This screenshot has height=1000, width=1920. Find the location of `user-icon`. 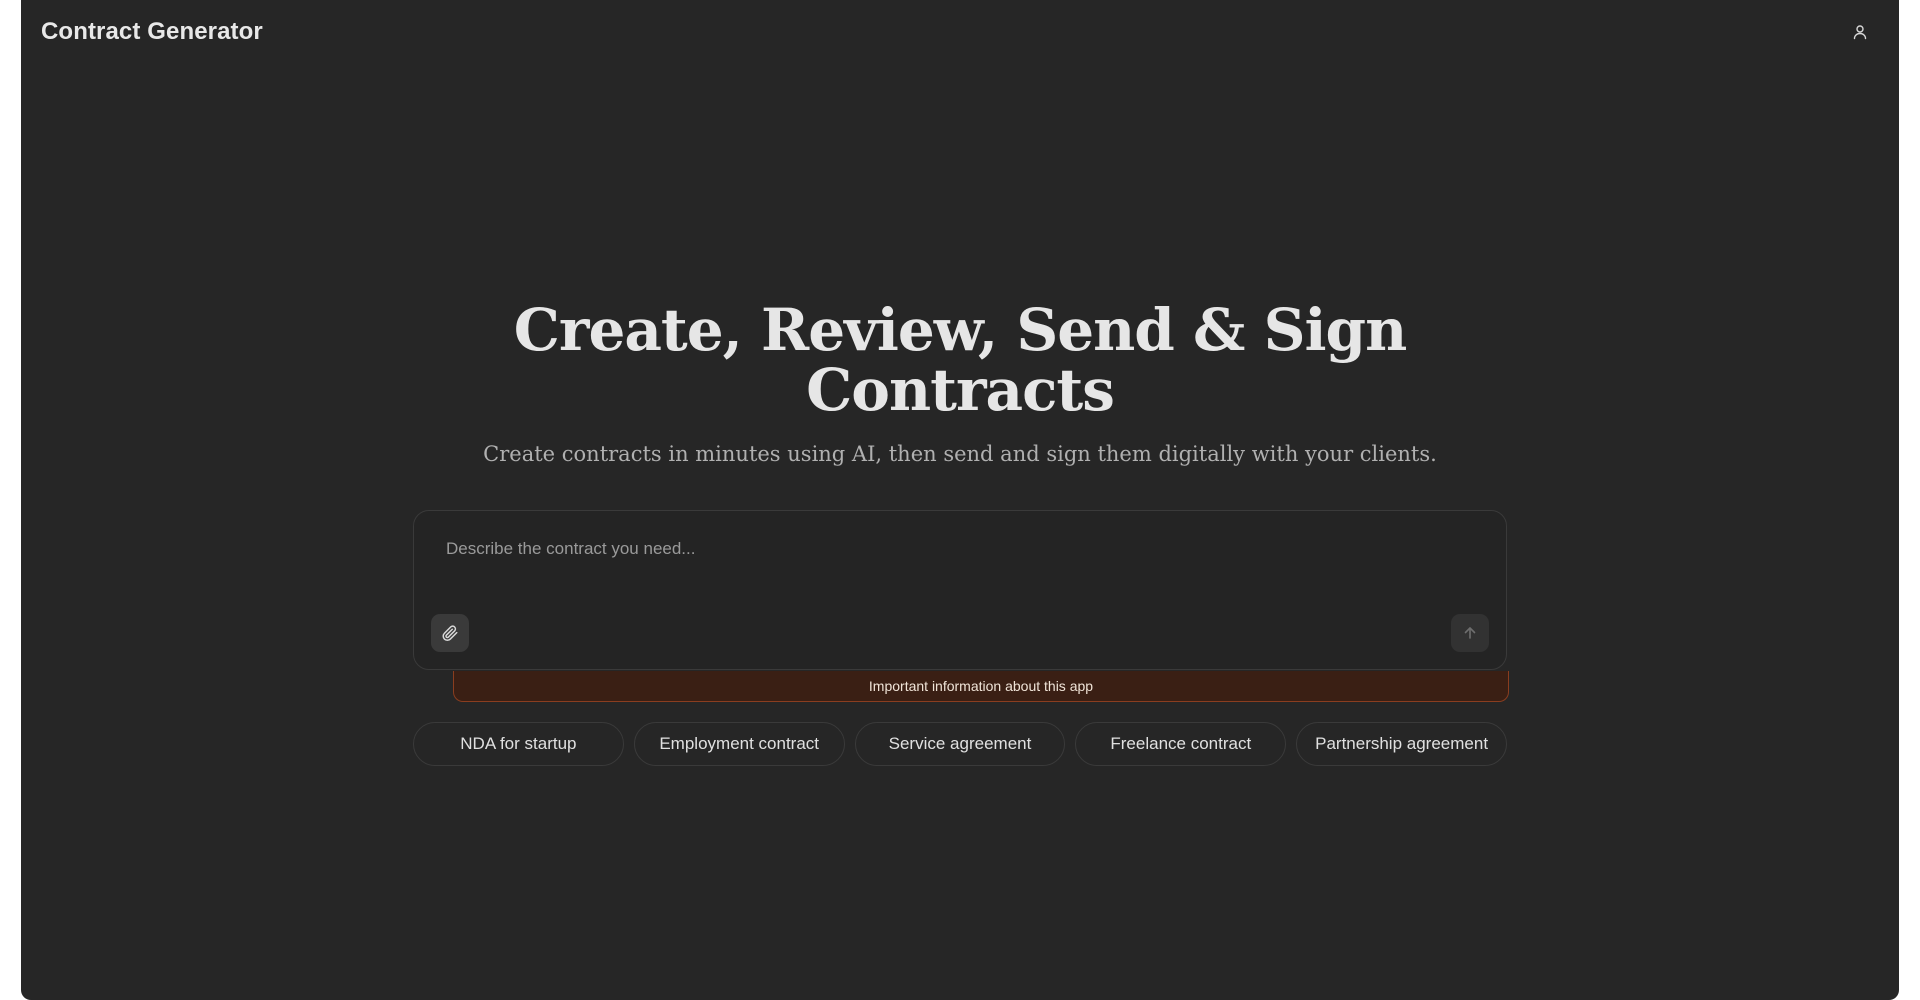

user-icon is located at coordinates (1860, 32).